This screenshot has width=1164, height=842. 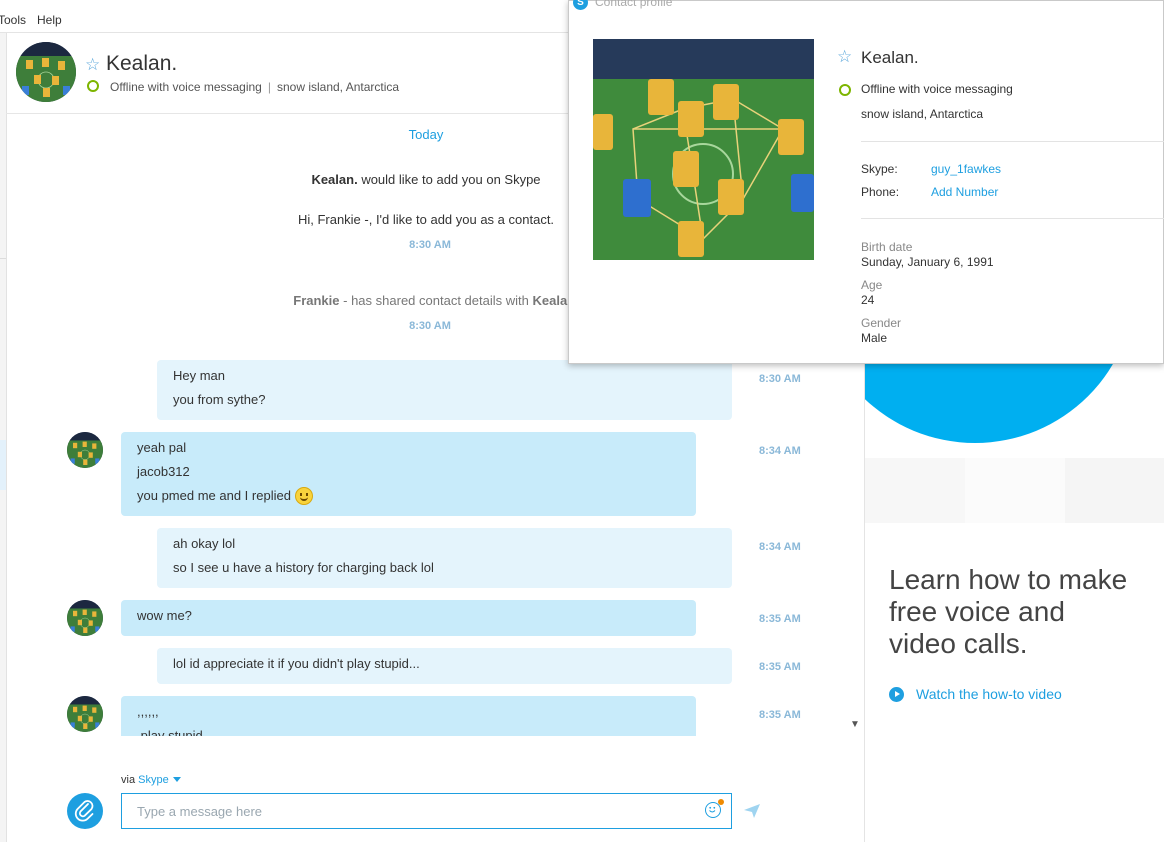 What do you see at coordinates (199, 375) in the screenshot?
I see `message-line: Hey man` at bounding box center [199, 375].